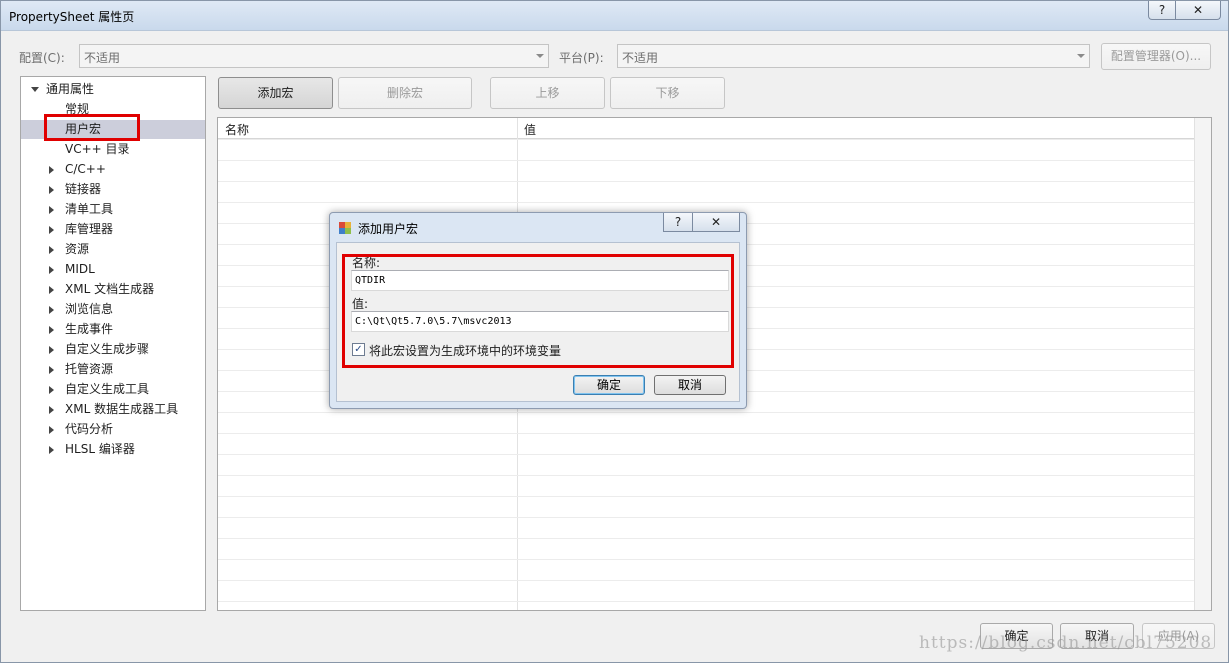 The width and height of the screenshot is (1229, 663). Describe the element at coordinates (113, 169) in the screenshot. I see `tree-item: C/C++` at that location.